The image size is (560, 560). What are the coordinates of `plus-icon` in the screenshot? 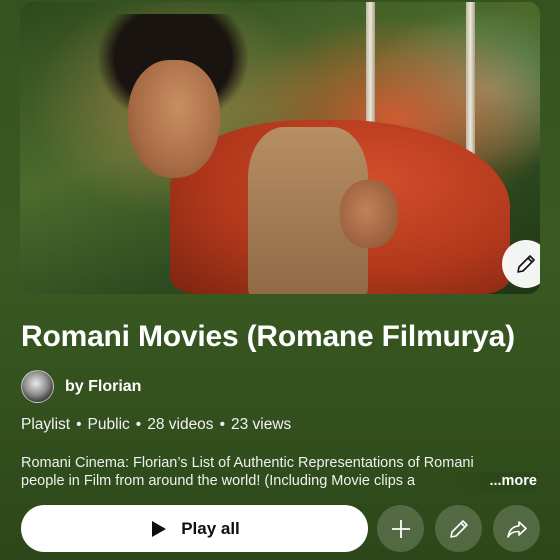 It's located at (400, 528).